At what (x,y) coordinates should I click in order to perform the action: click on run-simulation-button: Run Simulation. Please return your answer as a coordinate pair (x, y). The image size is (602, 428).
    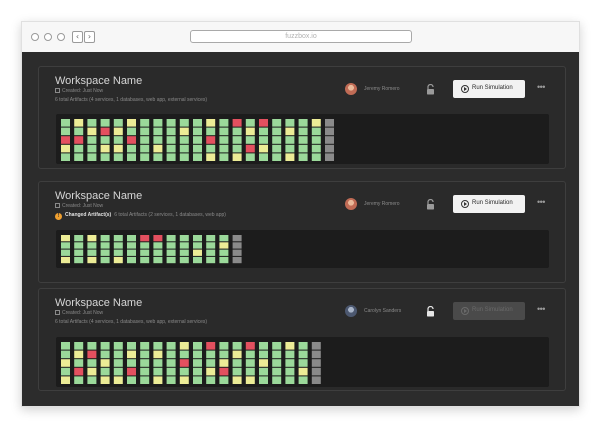
    Looking at the image, I should click on (489, 89).